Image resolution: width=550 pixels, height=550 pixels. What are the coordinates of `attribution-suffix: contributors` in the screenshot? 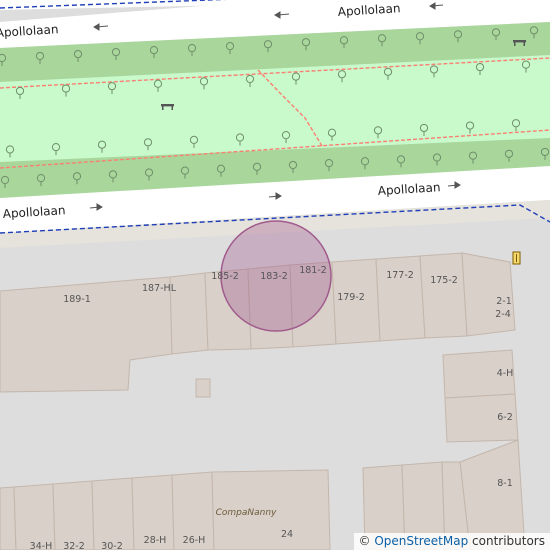 It's located at (506, 541).